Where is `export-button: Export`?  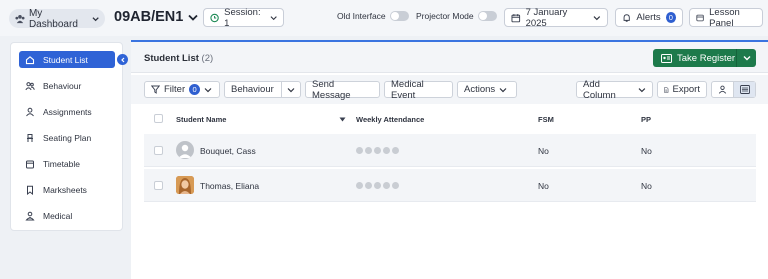 export-button: Export is located at coordinates (682, 89).